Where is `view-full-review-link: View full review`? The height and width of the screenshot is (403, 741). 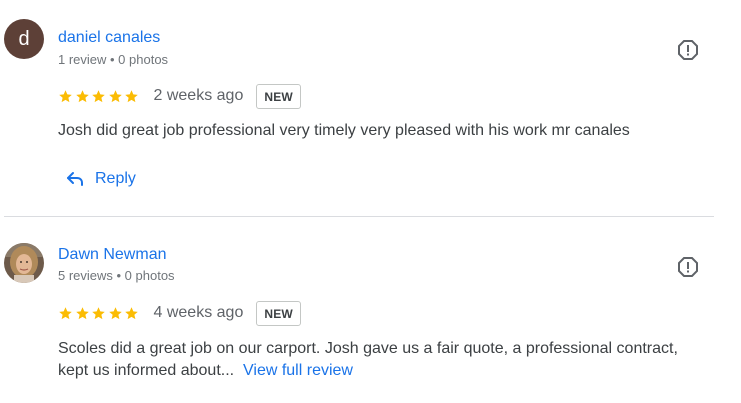
view-full-review-link: View full review is located at coordinates (298, 370).